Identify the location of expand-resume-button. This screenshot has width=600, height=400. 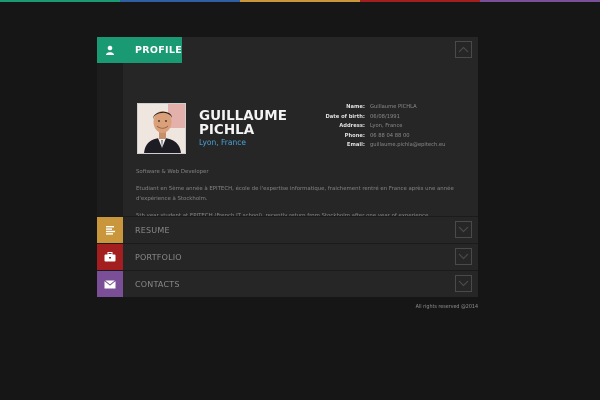
(463, 229).